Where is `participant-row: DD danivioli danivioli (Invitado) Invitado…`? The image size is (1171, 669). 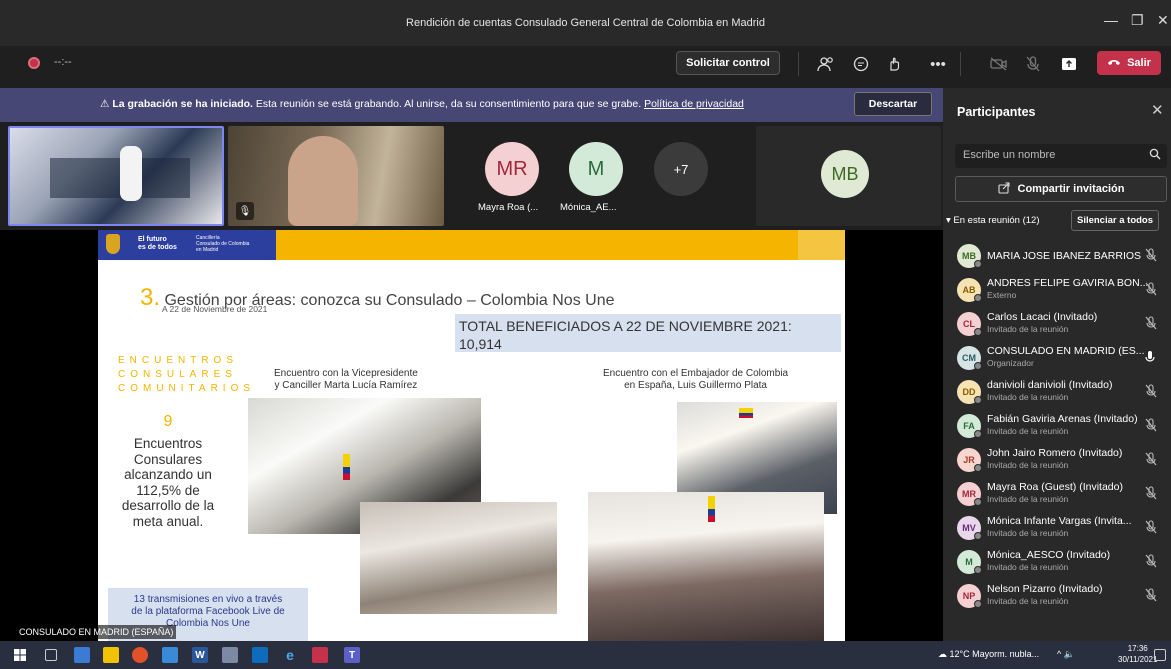
participant-row: DD danivioli danivioli (Invitado) Invitado… is located at coordinates (1057, 391).